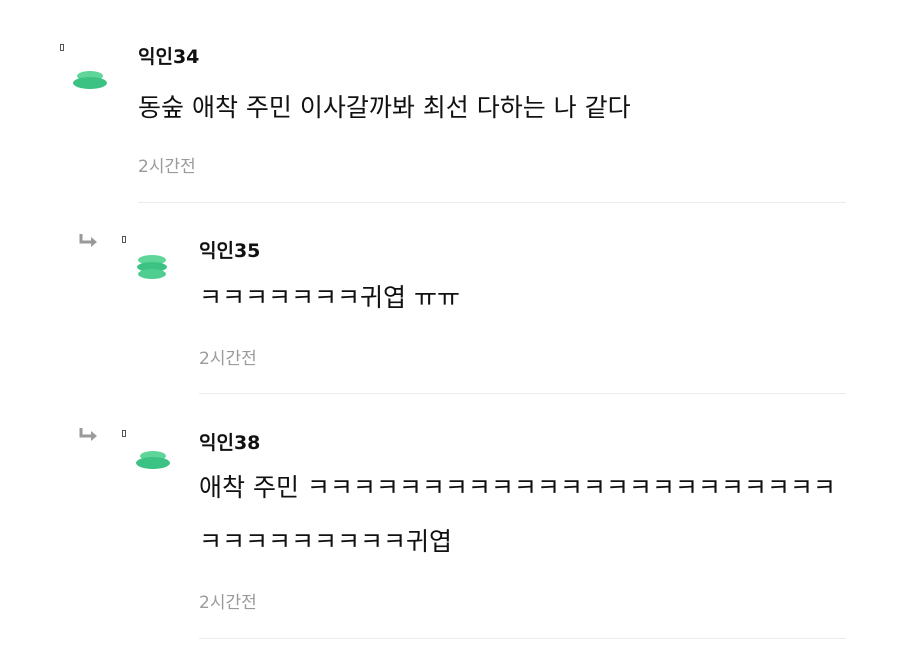 The width and height of the screenshot is (900, 660). Describe the element at coordinates (384, 107) in the screenshot. I see `comment-text: 동숲 애착 주민 이사갈까봐 최선 다하는 나 같다` at that location.